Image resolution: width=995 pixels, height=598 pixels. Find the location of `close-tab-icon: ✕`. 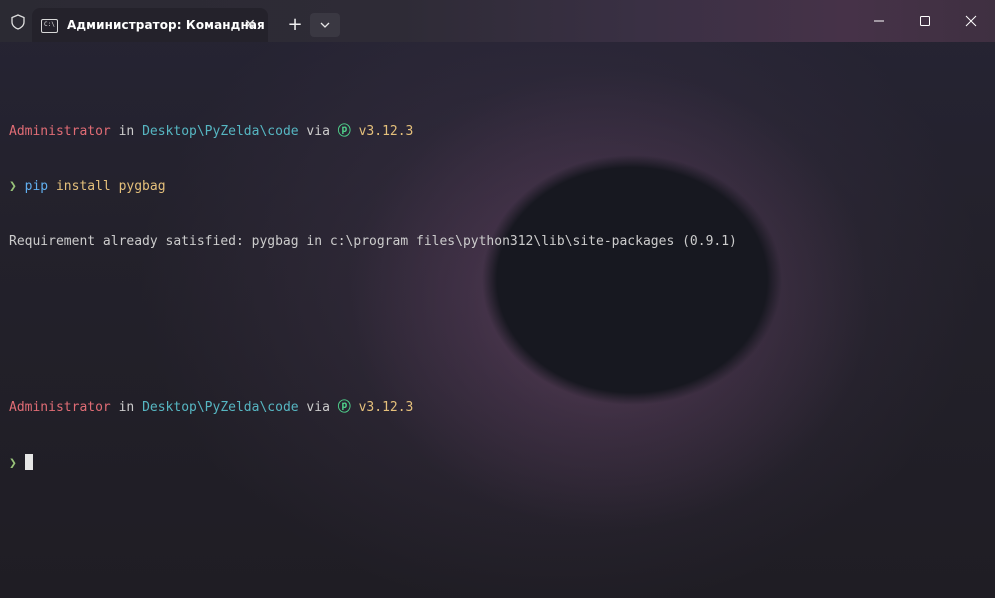

close-tab-icon: ✕ is located at coordinates (250, 25).